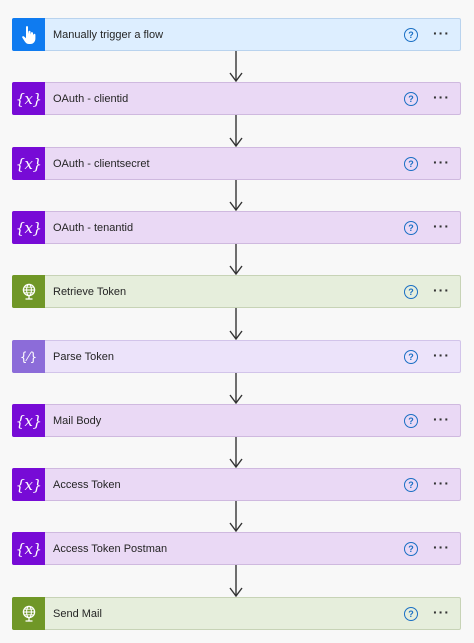 This screenshot has height=643, width=474. What do you see at coordinates (236, 34) in the screenshot?
I see `step-manually-trigger-a-flow: Manually trigger a flow? ···` at bounding box center [236, 34].